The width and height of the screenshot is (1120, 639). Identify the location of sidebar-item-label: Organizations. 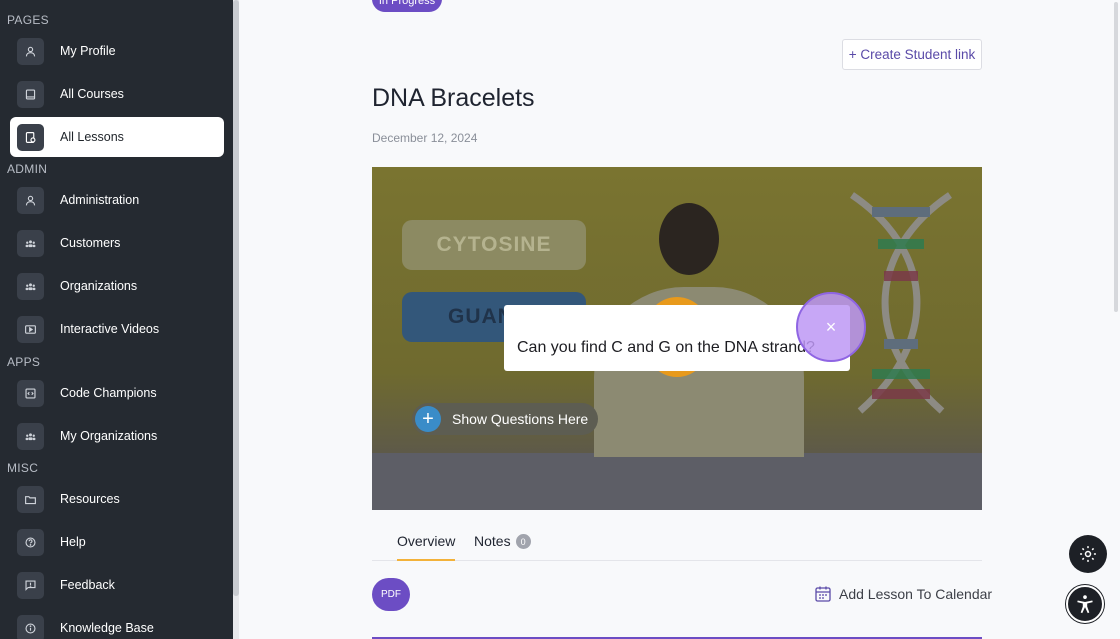
(99, 286).